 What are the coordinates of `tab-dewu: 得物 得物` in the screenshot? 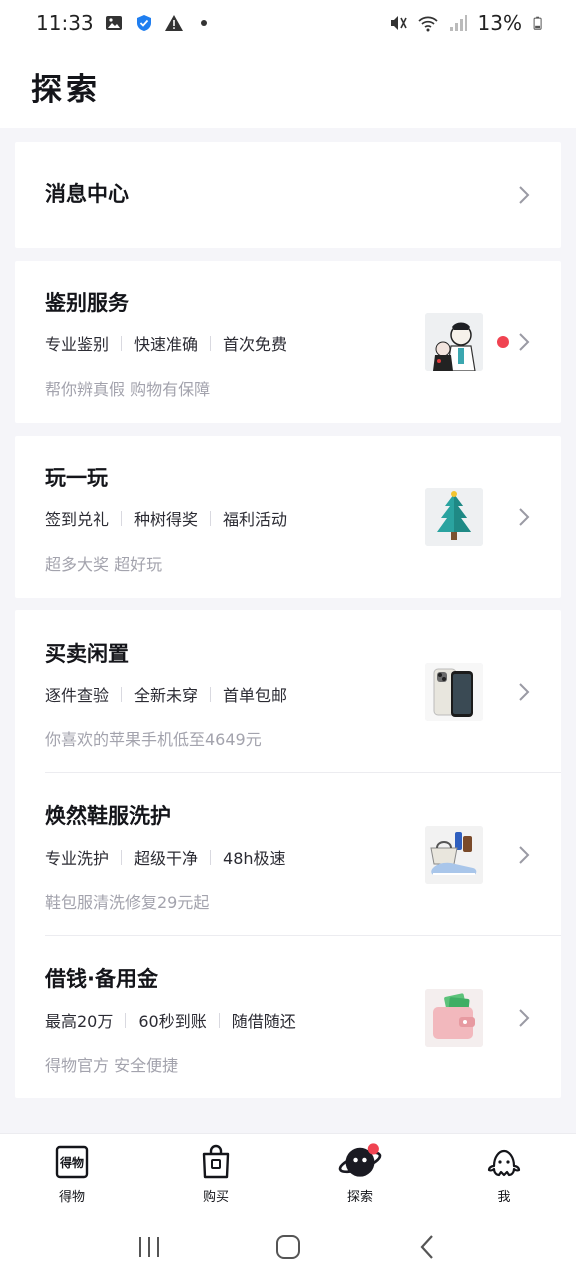 It's located at (72, 1173).